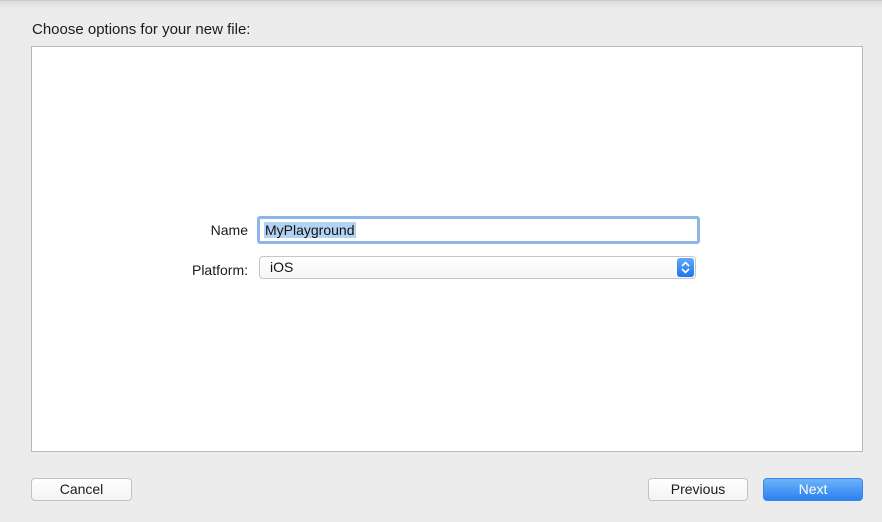  What do you see at coordinates (310, 230) in the screenshot?
I see `name-field-value: MyPlayground` at bounding box center [310, 230].